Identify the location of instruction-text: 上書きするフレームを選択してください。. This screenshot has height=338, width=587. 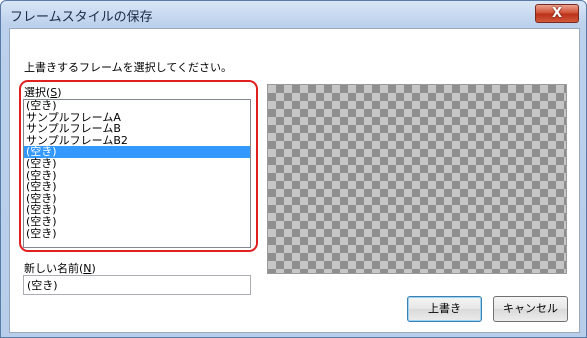
(128, 67).